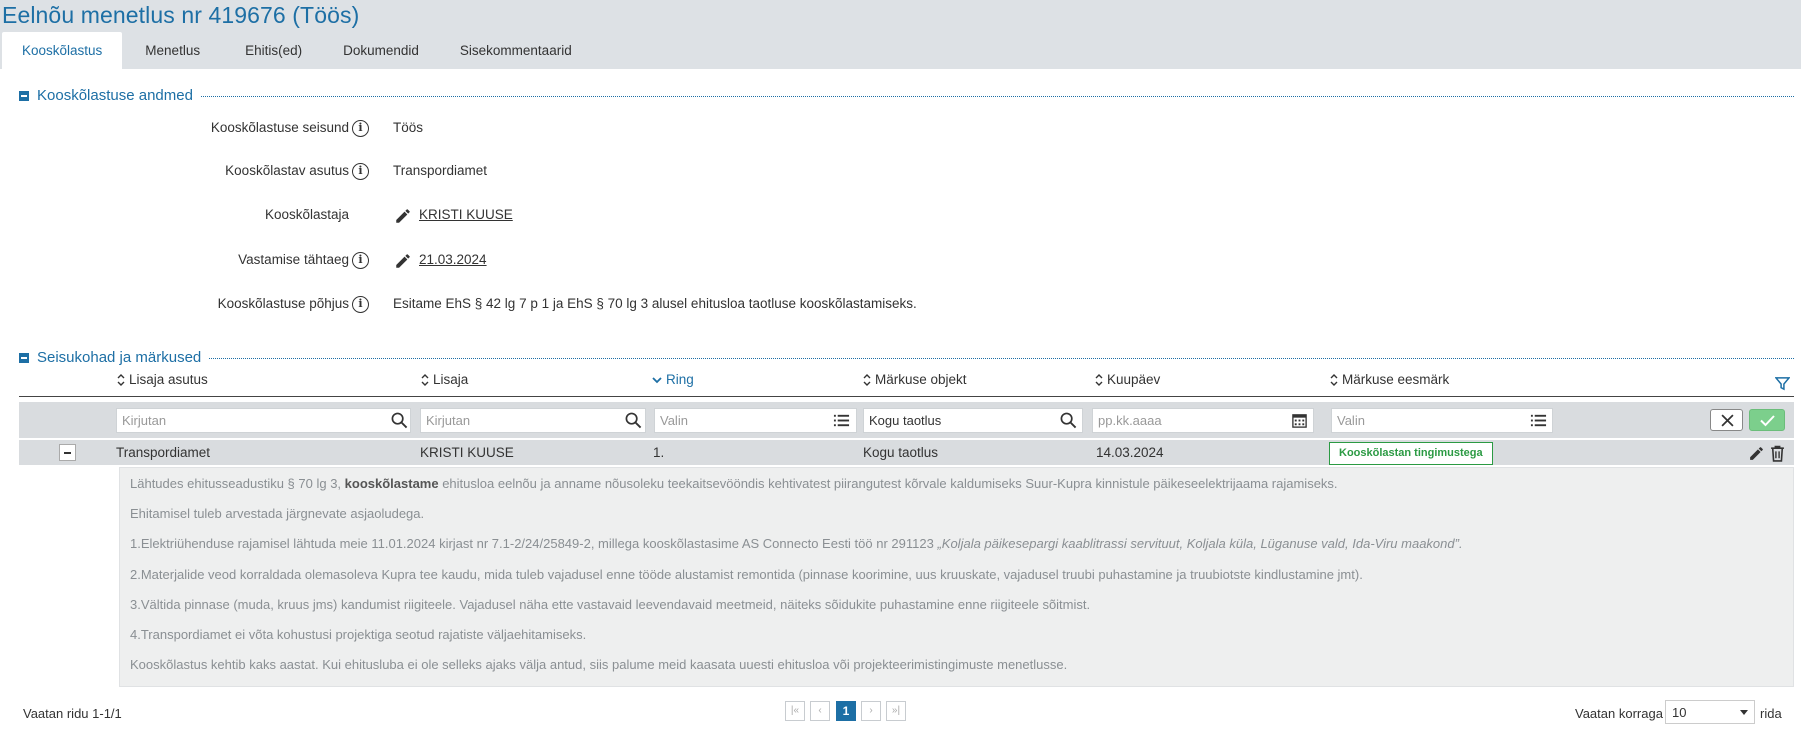 The height and width of the screenshot is (729, 1801). What do you see at coordinates (67, 452) in the screenshot?
I see `collapse-row-button` at bounding box center [67, 452].